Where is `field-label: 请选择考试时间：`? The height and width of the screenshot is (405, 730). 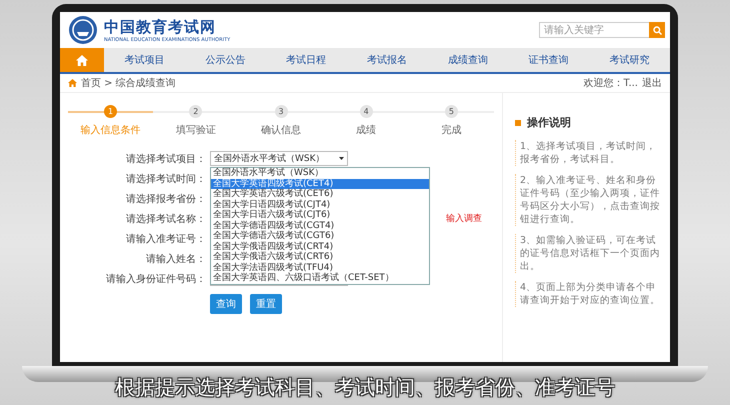 field-label: 请选择考试时间： is located at coordinates (165, 179).